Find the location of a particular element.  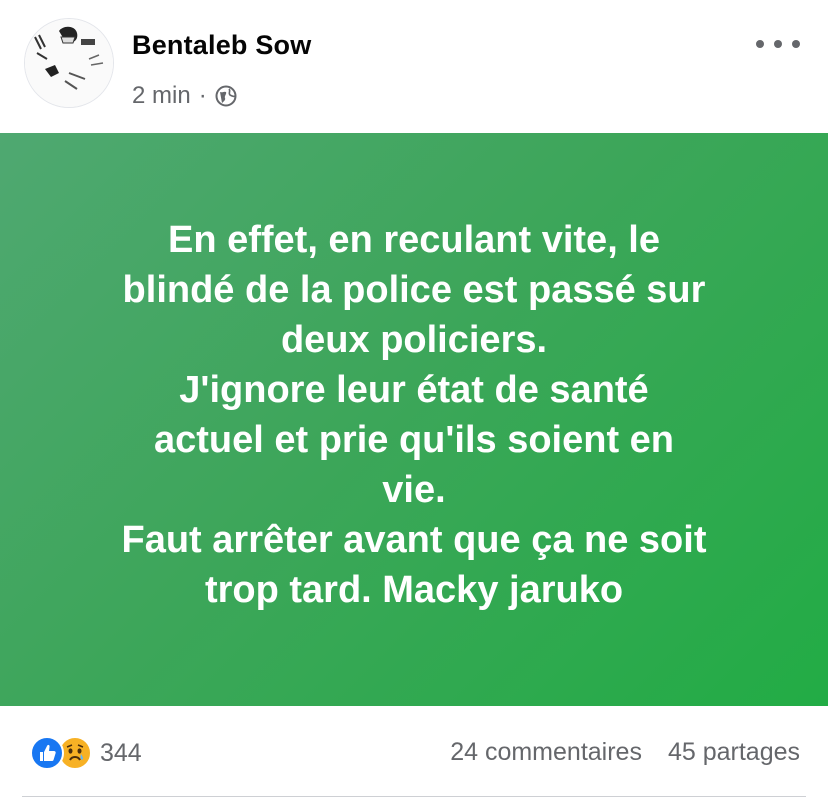

author-name: Bentaleb Sow is located at coordinates (221, 45).